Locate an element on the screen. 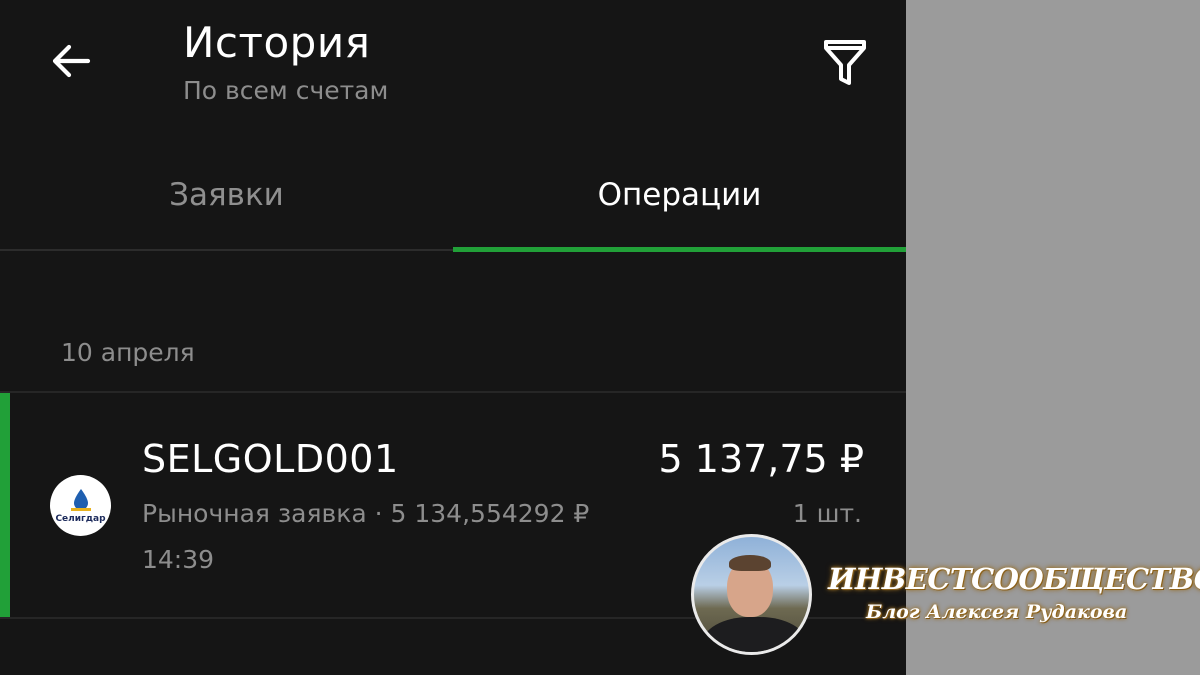  logo-label: Селигдар is located at coordinates (80, 518).